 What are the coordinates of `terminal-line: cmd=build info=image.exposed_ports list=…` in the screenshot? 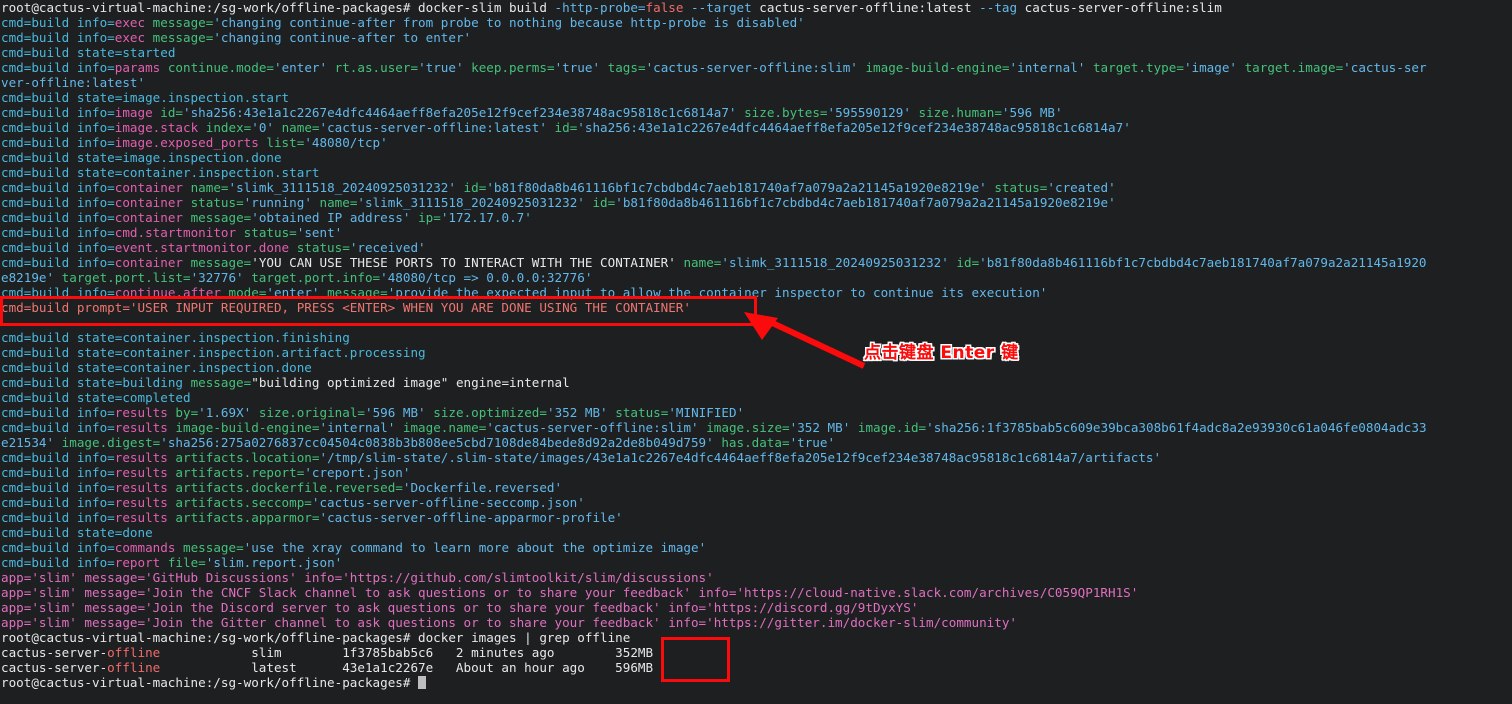 It's located at (194, 142).